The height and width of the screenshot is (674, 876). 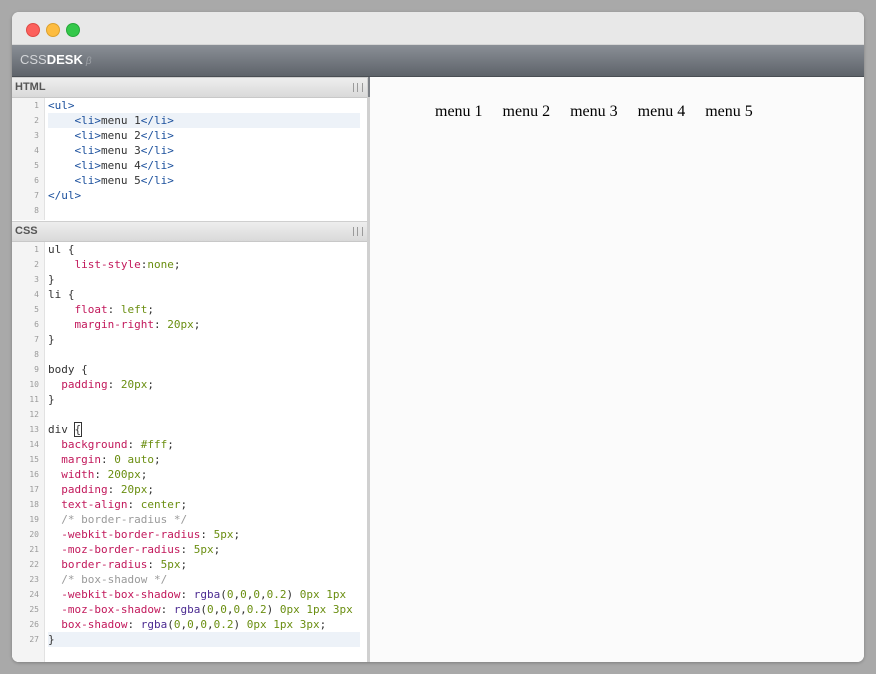 What do you see at coordinates (34, 504) in the screenshot?
I see `line-number: 18` at bounding box center [34, 504].